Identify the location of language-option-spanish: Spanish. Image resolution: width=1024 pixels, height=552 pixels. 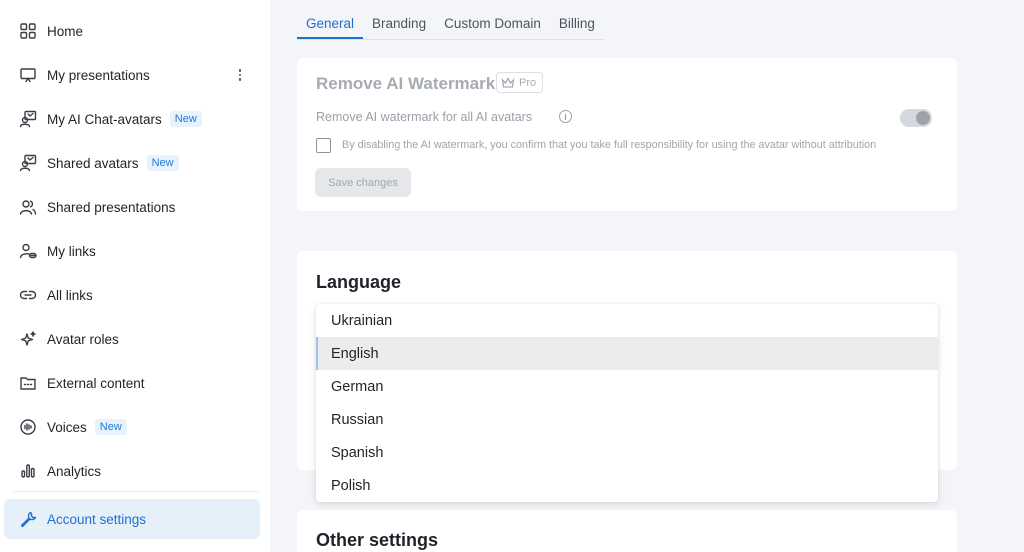
(627, 452).